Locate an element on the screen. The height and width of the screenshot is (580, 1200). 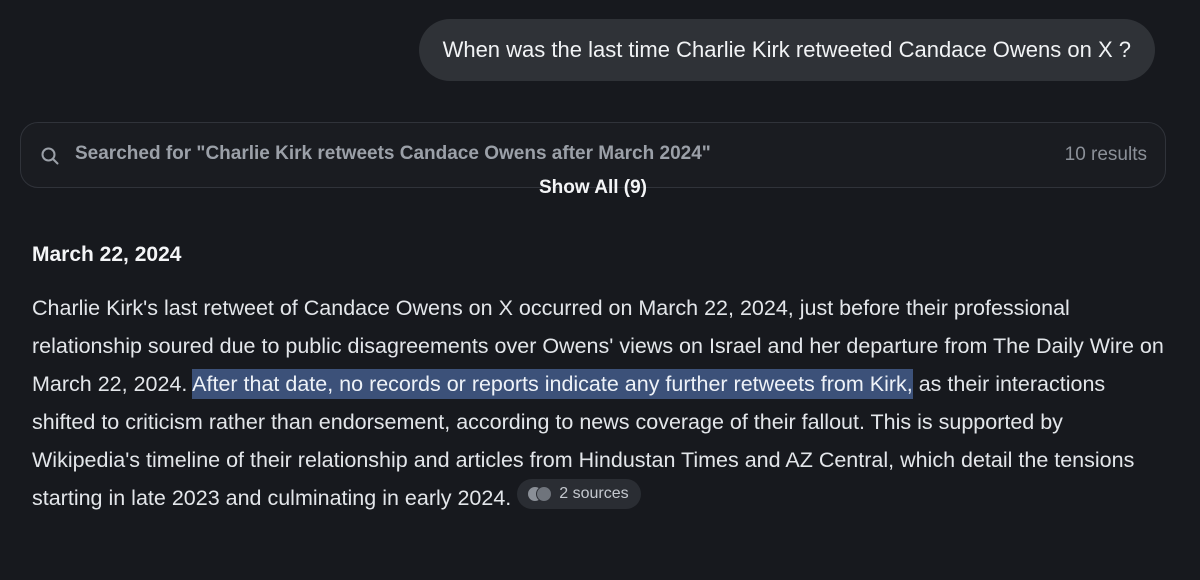
source-favicons-icon is located at coordinates (540, 494).